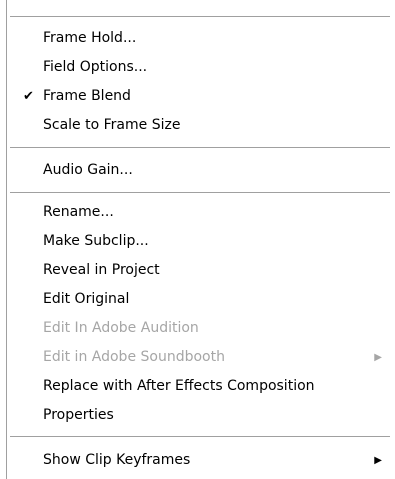 The image size is (395, 479). I want to click on checkmark-icon: ✔, so click(28, 96).